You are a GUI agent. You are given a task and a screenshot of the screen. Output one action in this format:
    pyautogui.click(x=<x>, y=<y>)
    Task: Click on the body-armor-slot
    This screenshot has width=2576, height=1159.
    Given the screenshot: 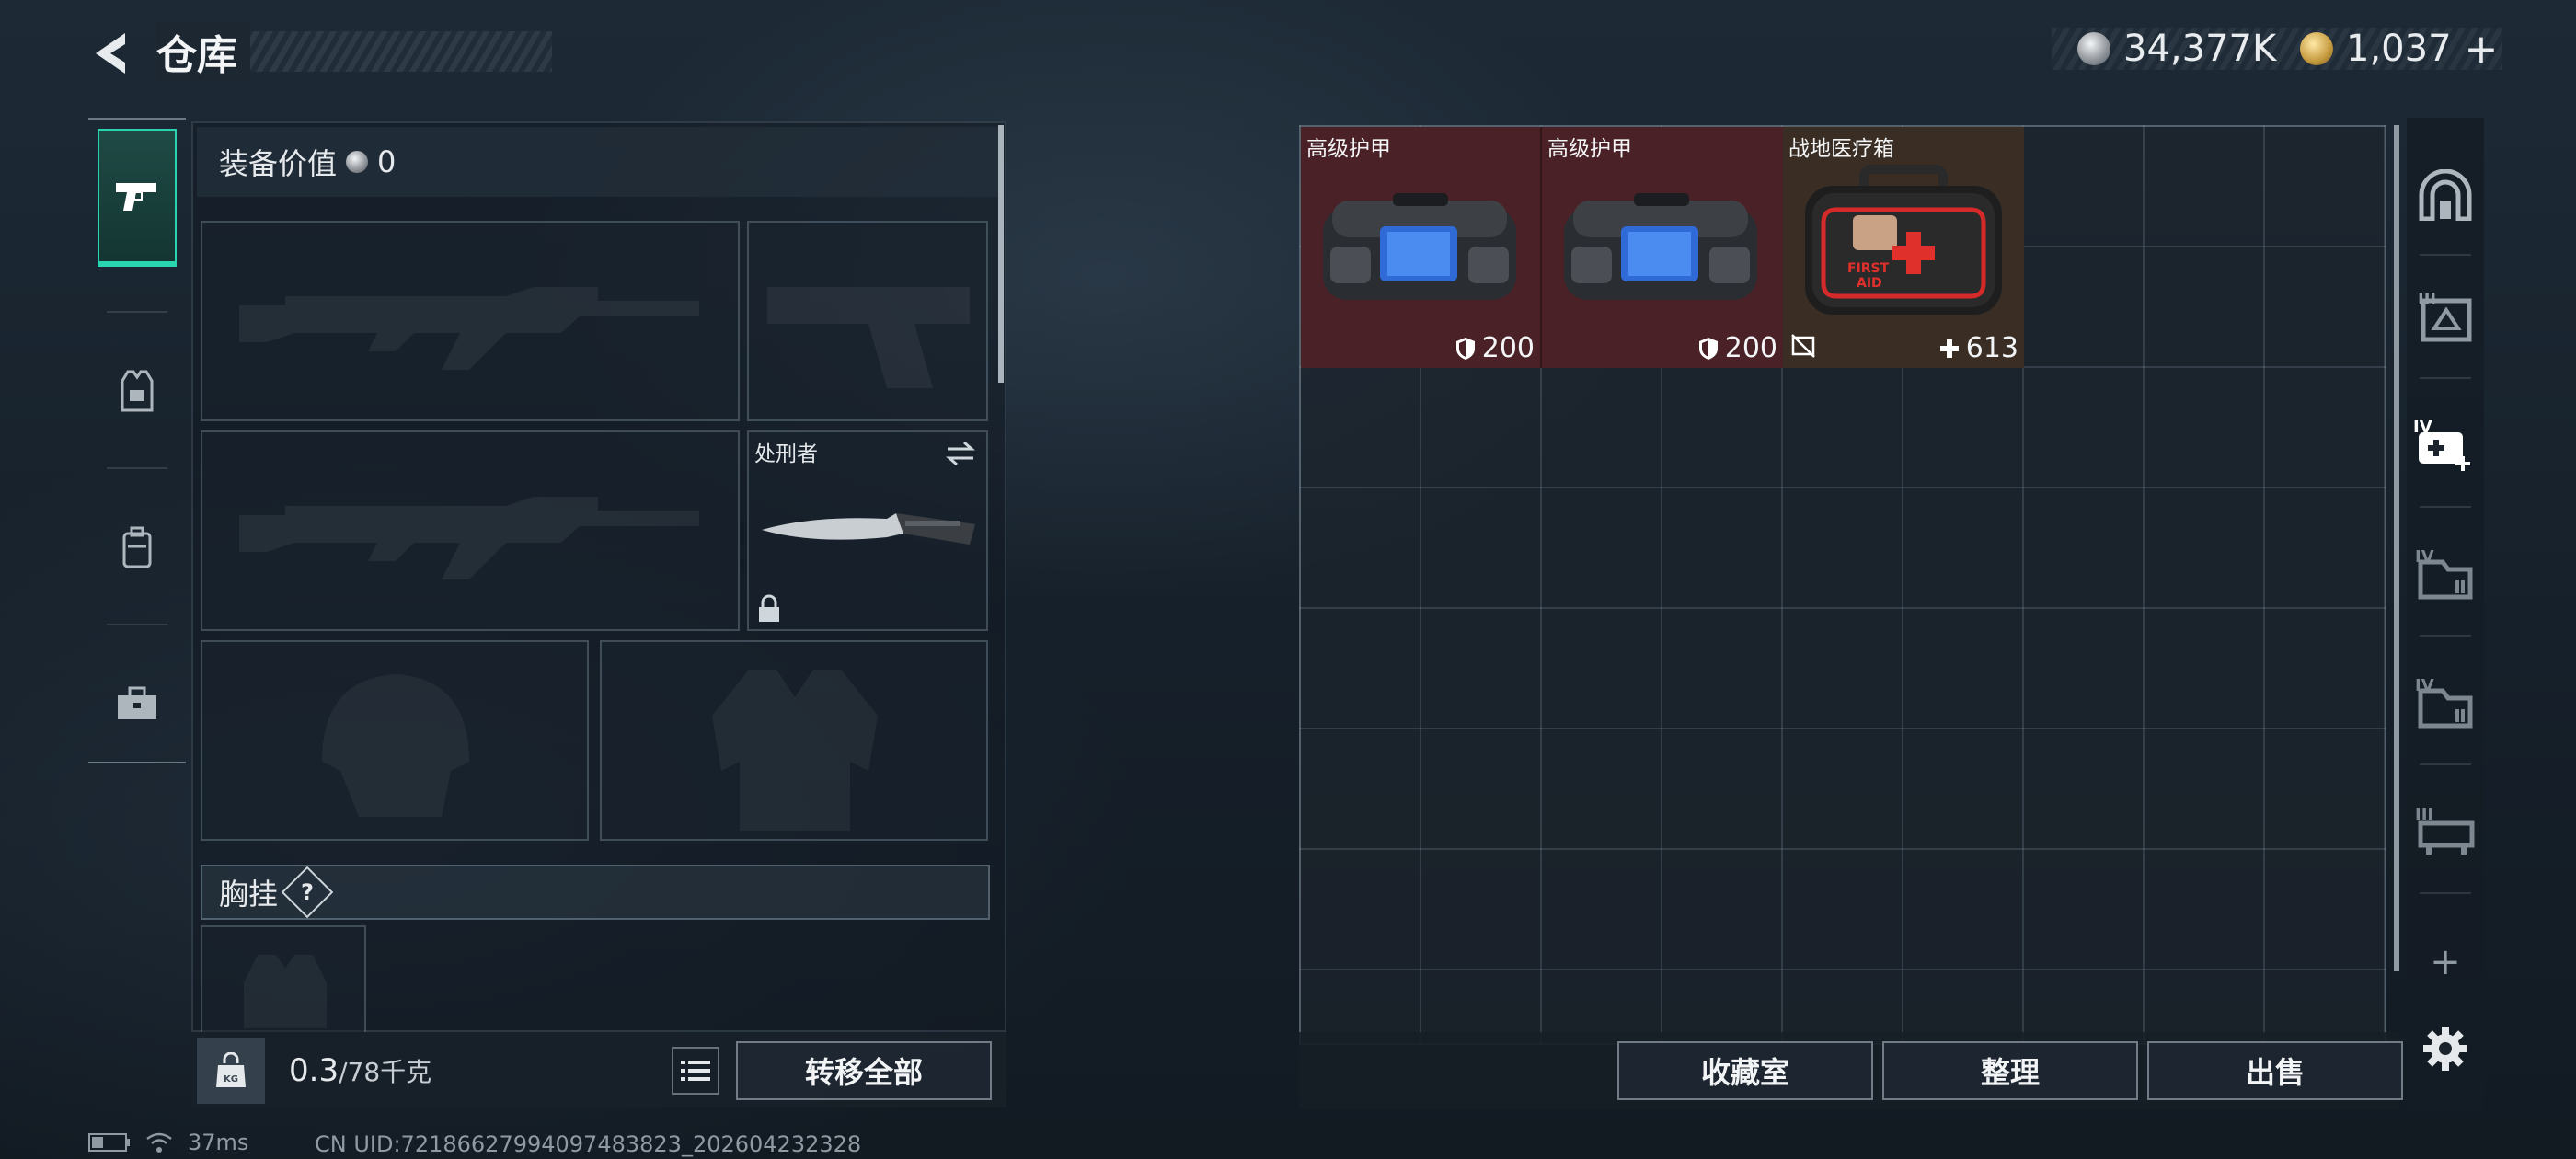 What is the action you would take?
    pyautogui.click(x=794, y=740)
    